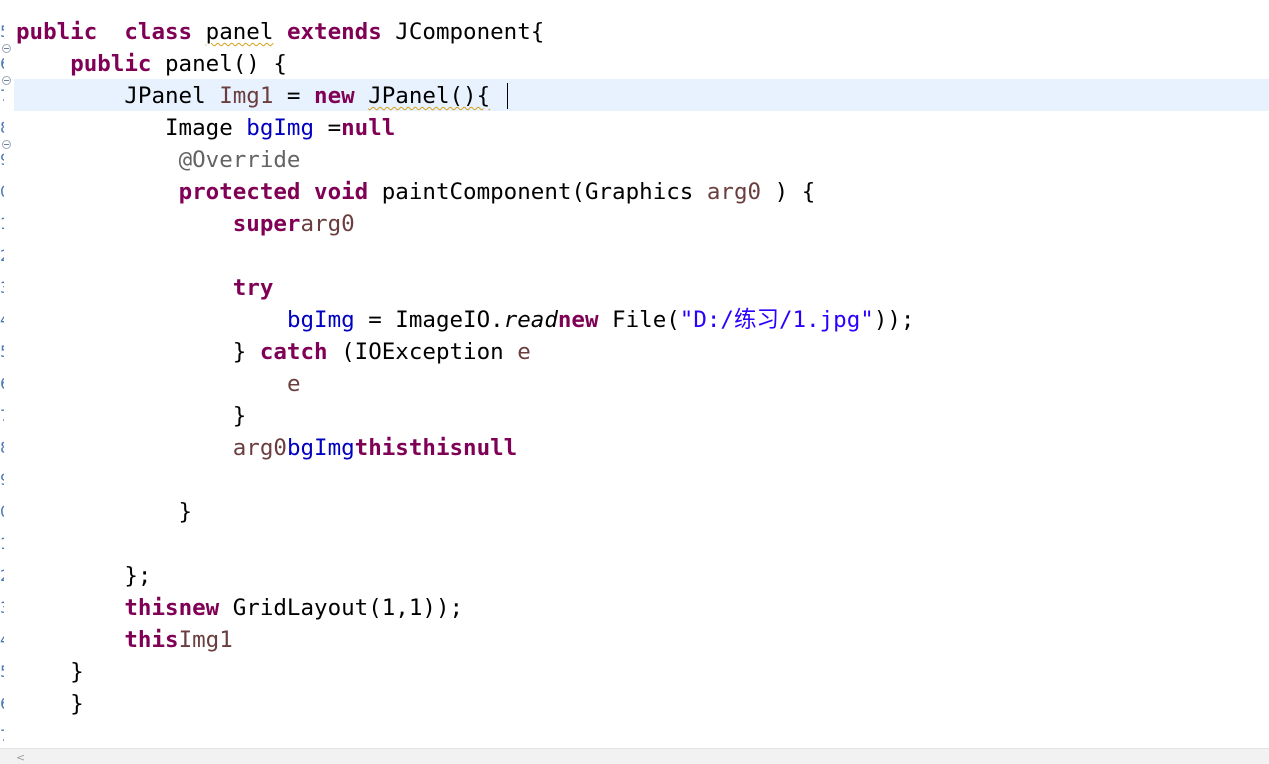 The height and width of the screenshot is (764, 1269). I want to click on code-line: thisImg1, so click(465, 640).